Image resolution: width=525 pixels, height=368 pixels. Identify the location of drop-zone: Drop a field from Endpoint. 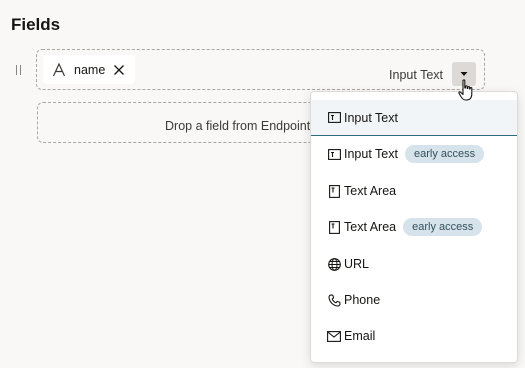
(177, 122).